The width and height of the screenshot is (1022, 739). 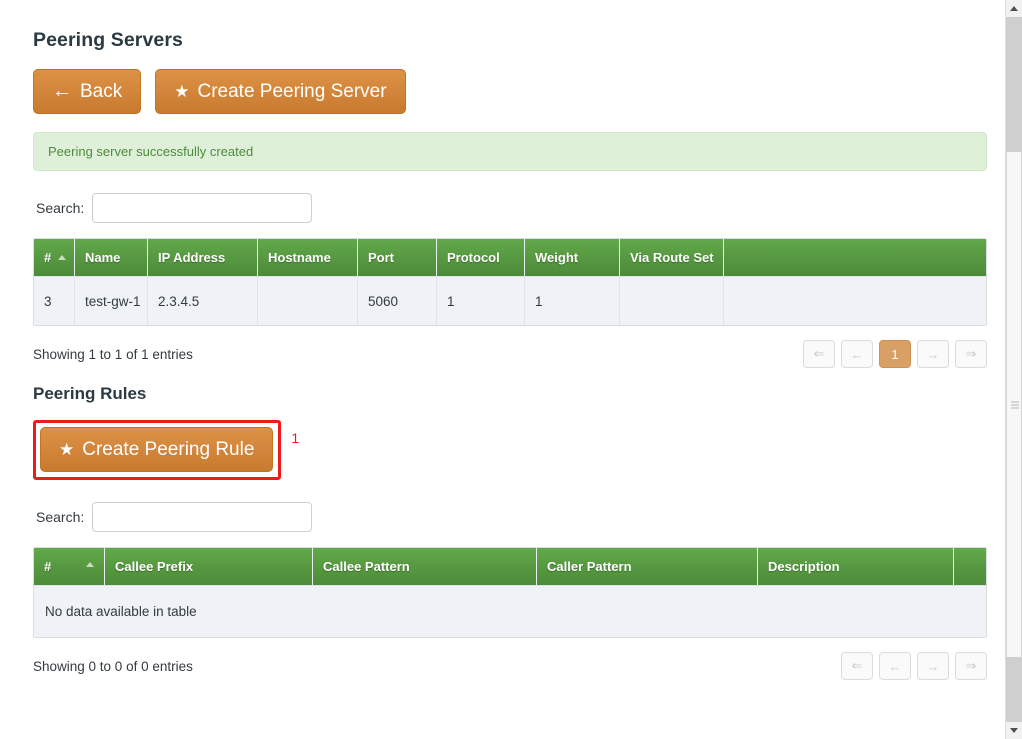 What do you see at coordinates (481, 300) in the screenshot?
I see `cell-protocol: 1` at bounding box center [481, 300].